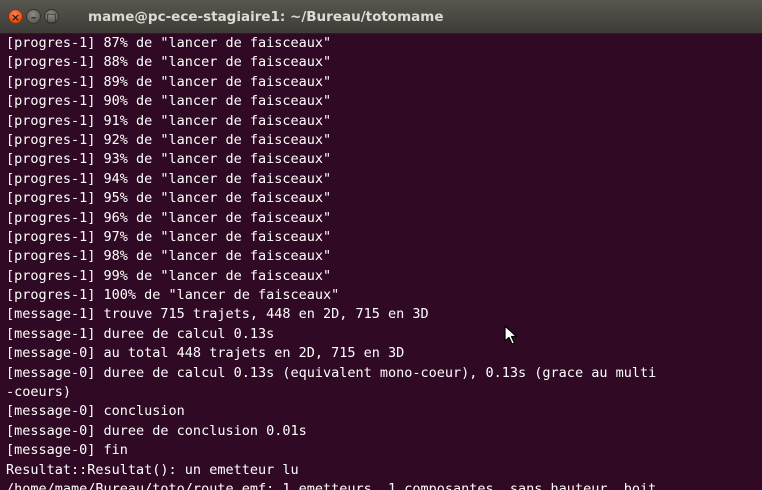 The height and width of the screenshot is (490, 762). Describe the element at coordinates (169, 256) in the screenshot. I see `terminal-line: [progres-1] 98% de "lancer de faisceaux"` at that location.